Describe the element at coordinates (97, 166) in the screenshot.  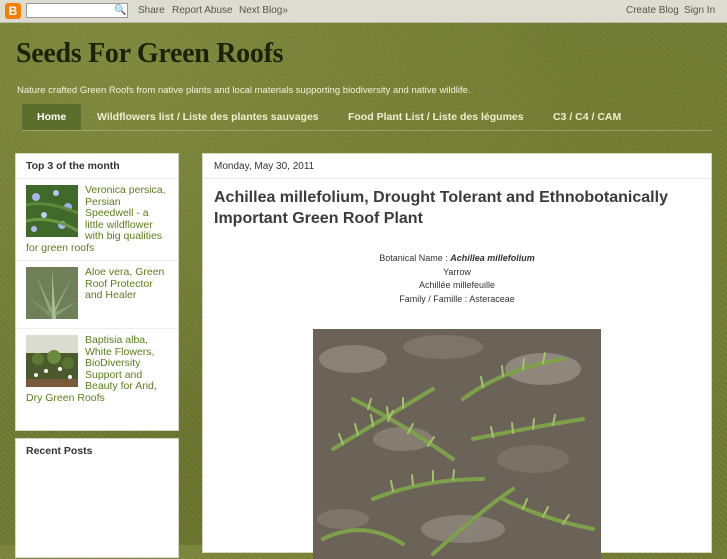
I see `widget-title: Top 3 of the month` at that location.